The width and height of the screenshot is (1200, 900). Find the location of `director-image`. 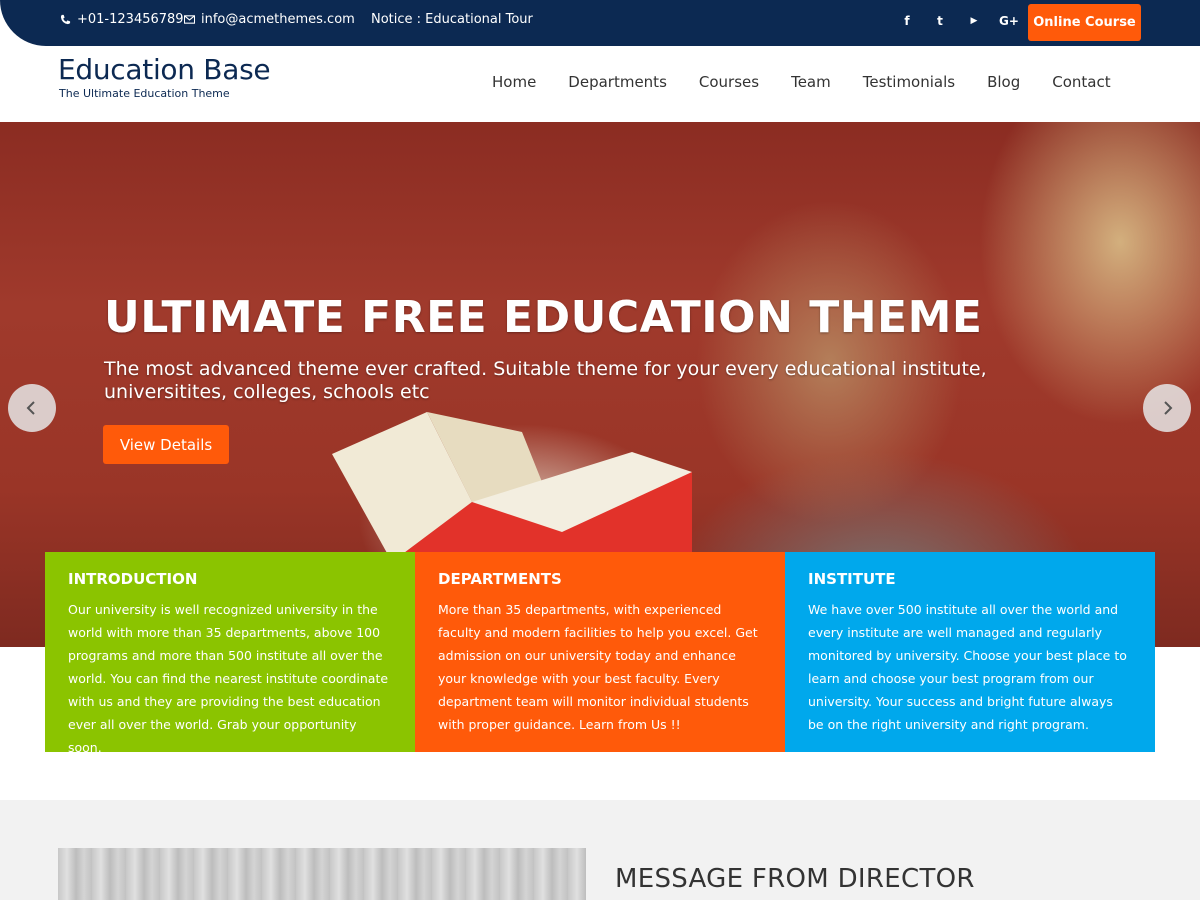

director-image is located at coordinates (322, 874).